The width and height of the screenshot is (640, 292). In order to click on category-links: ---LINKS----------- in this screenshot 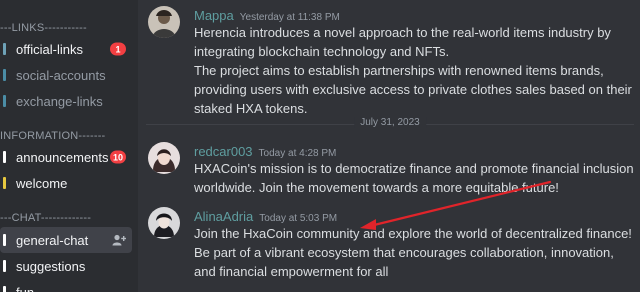, I will do `click(43, 28)`.